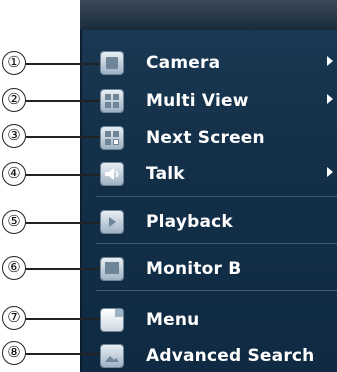 The image size is (337, 372). What do you see at coordinates (112, 174) in the screenshot?
I see `speaker-icon` at bounding box center [112, 174].